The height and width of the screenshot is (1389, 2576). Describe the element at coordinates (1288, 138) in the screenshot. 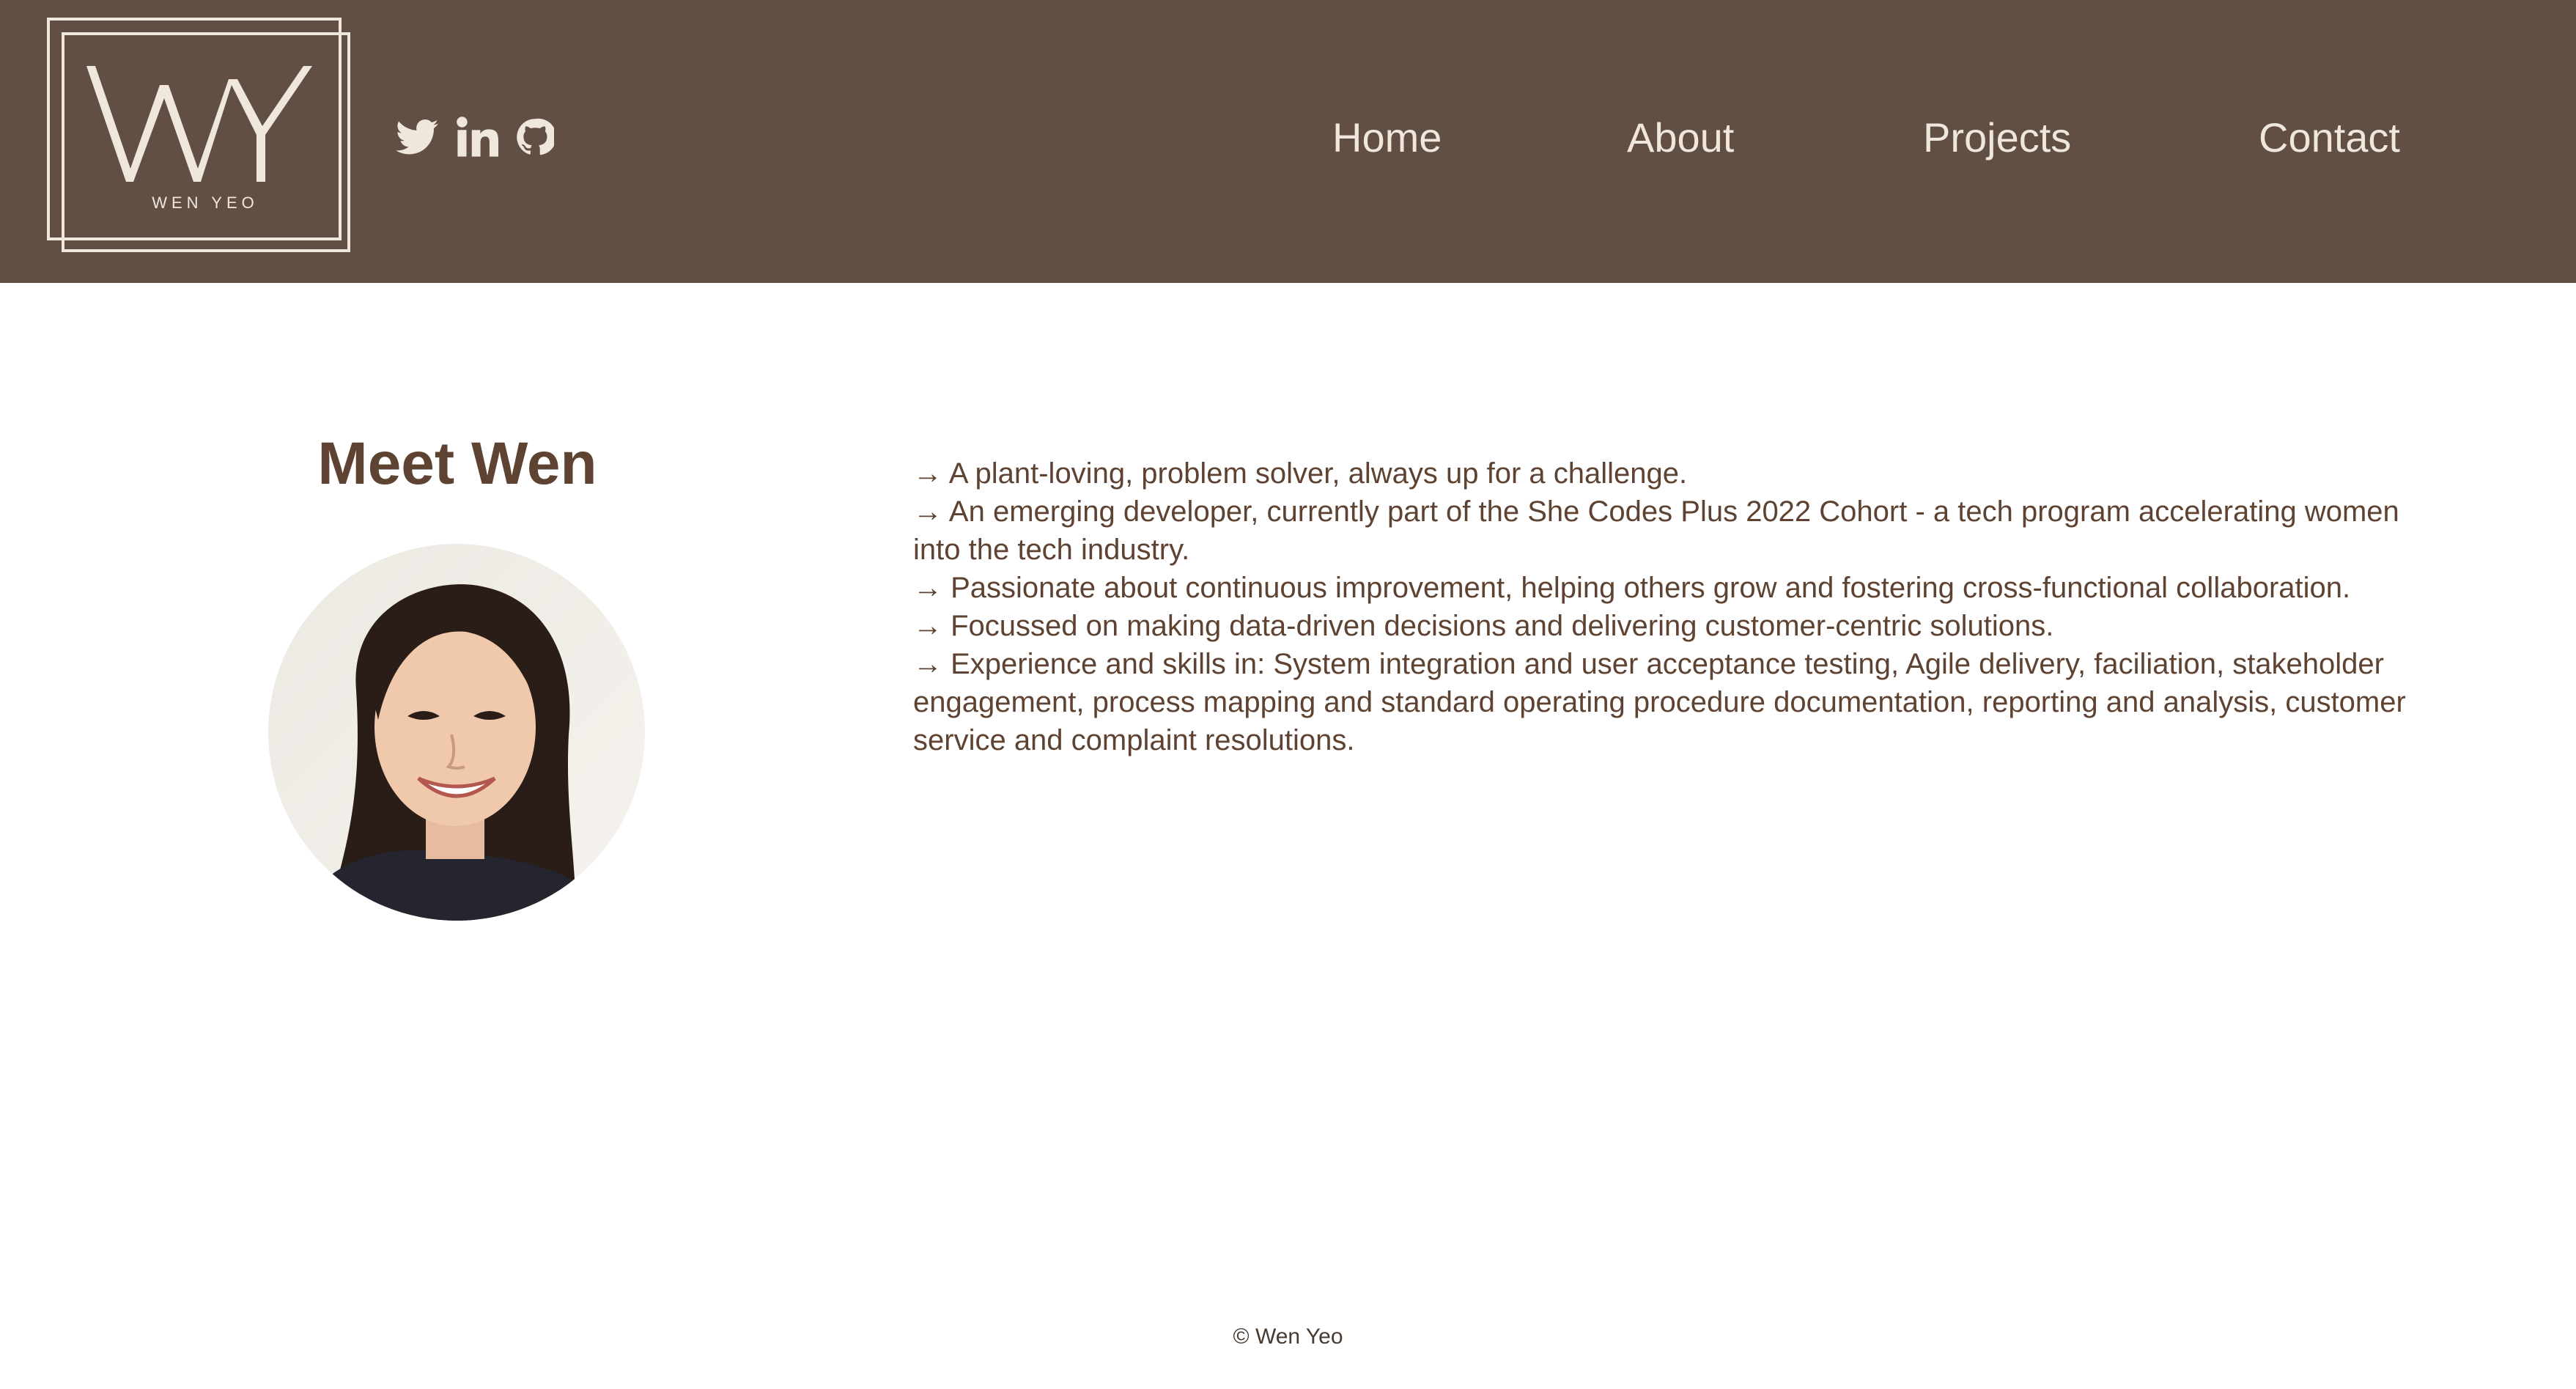

I see `main-nav: Home About Projects Contact` at that location.